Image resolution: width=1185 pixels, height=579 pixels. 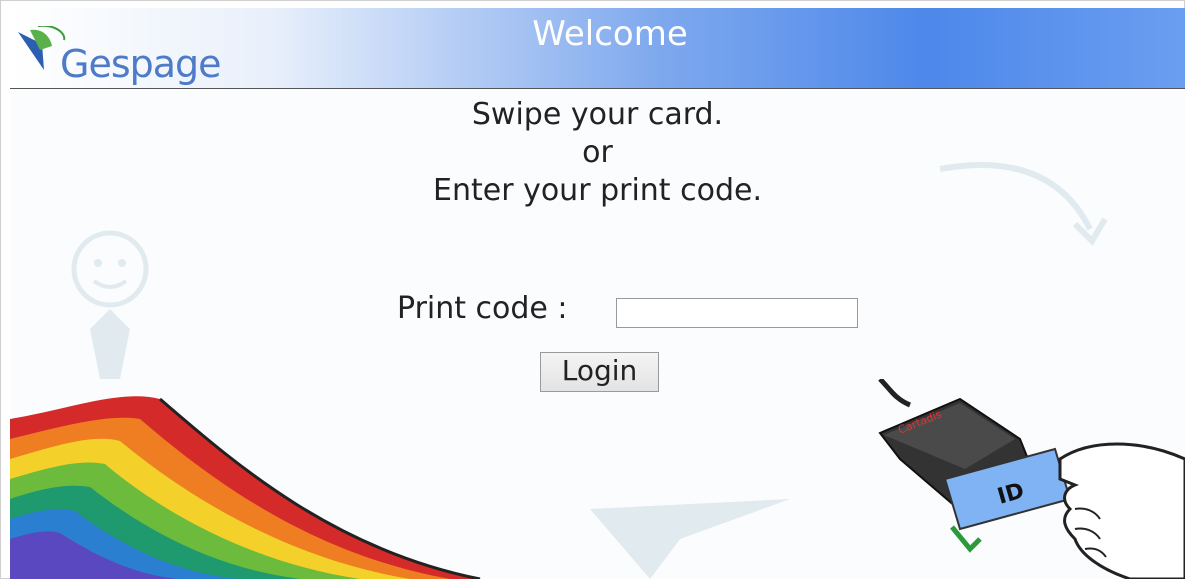 What do you see at coordinates (737, 313) in the screenshot?
I see `print-code-input` at bounding box center [737, 313].